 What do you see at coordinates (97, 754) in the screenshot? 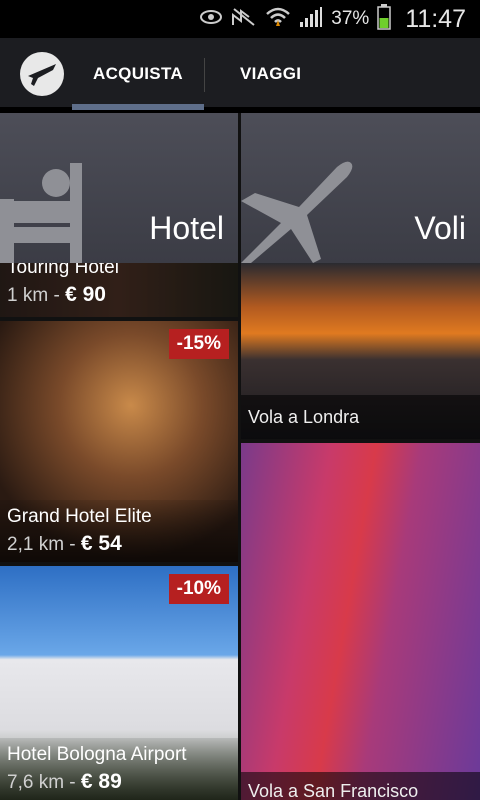
I see `hotel-name: Hotel Bologna Airport` at bounding box center [97, 754].